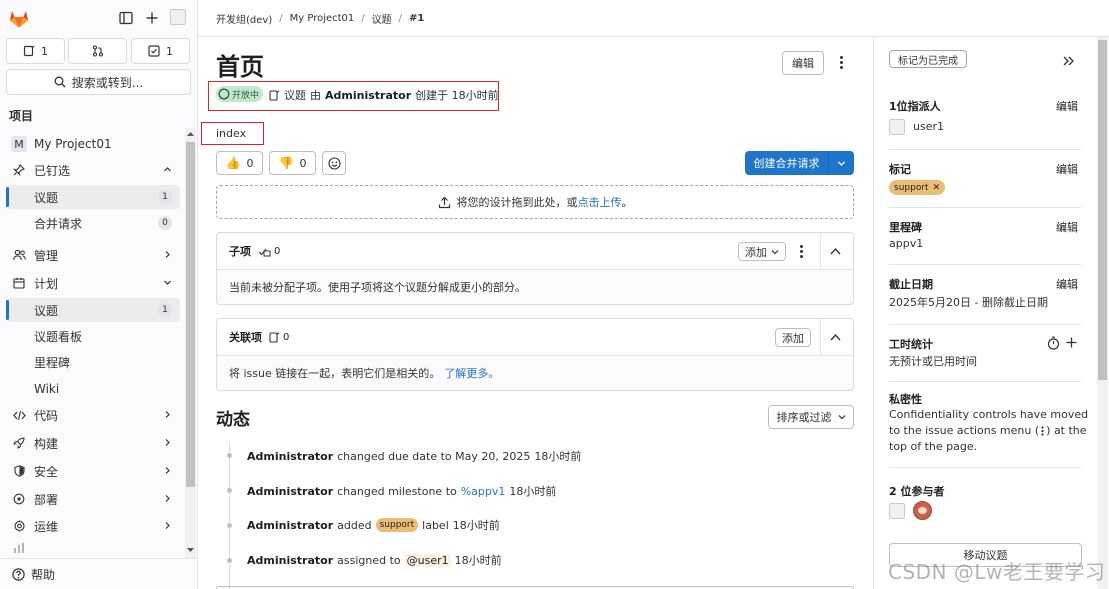 The width and height of the screenshot is (1109, 589). I want to click on sidebar-item-milestones: 里程碑, so click(93, 362).